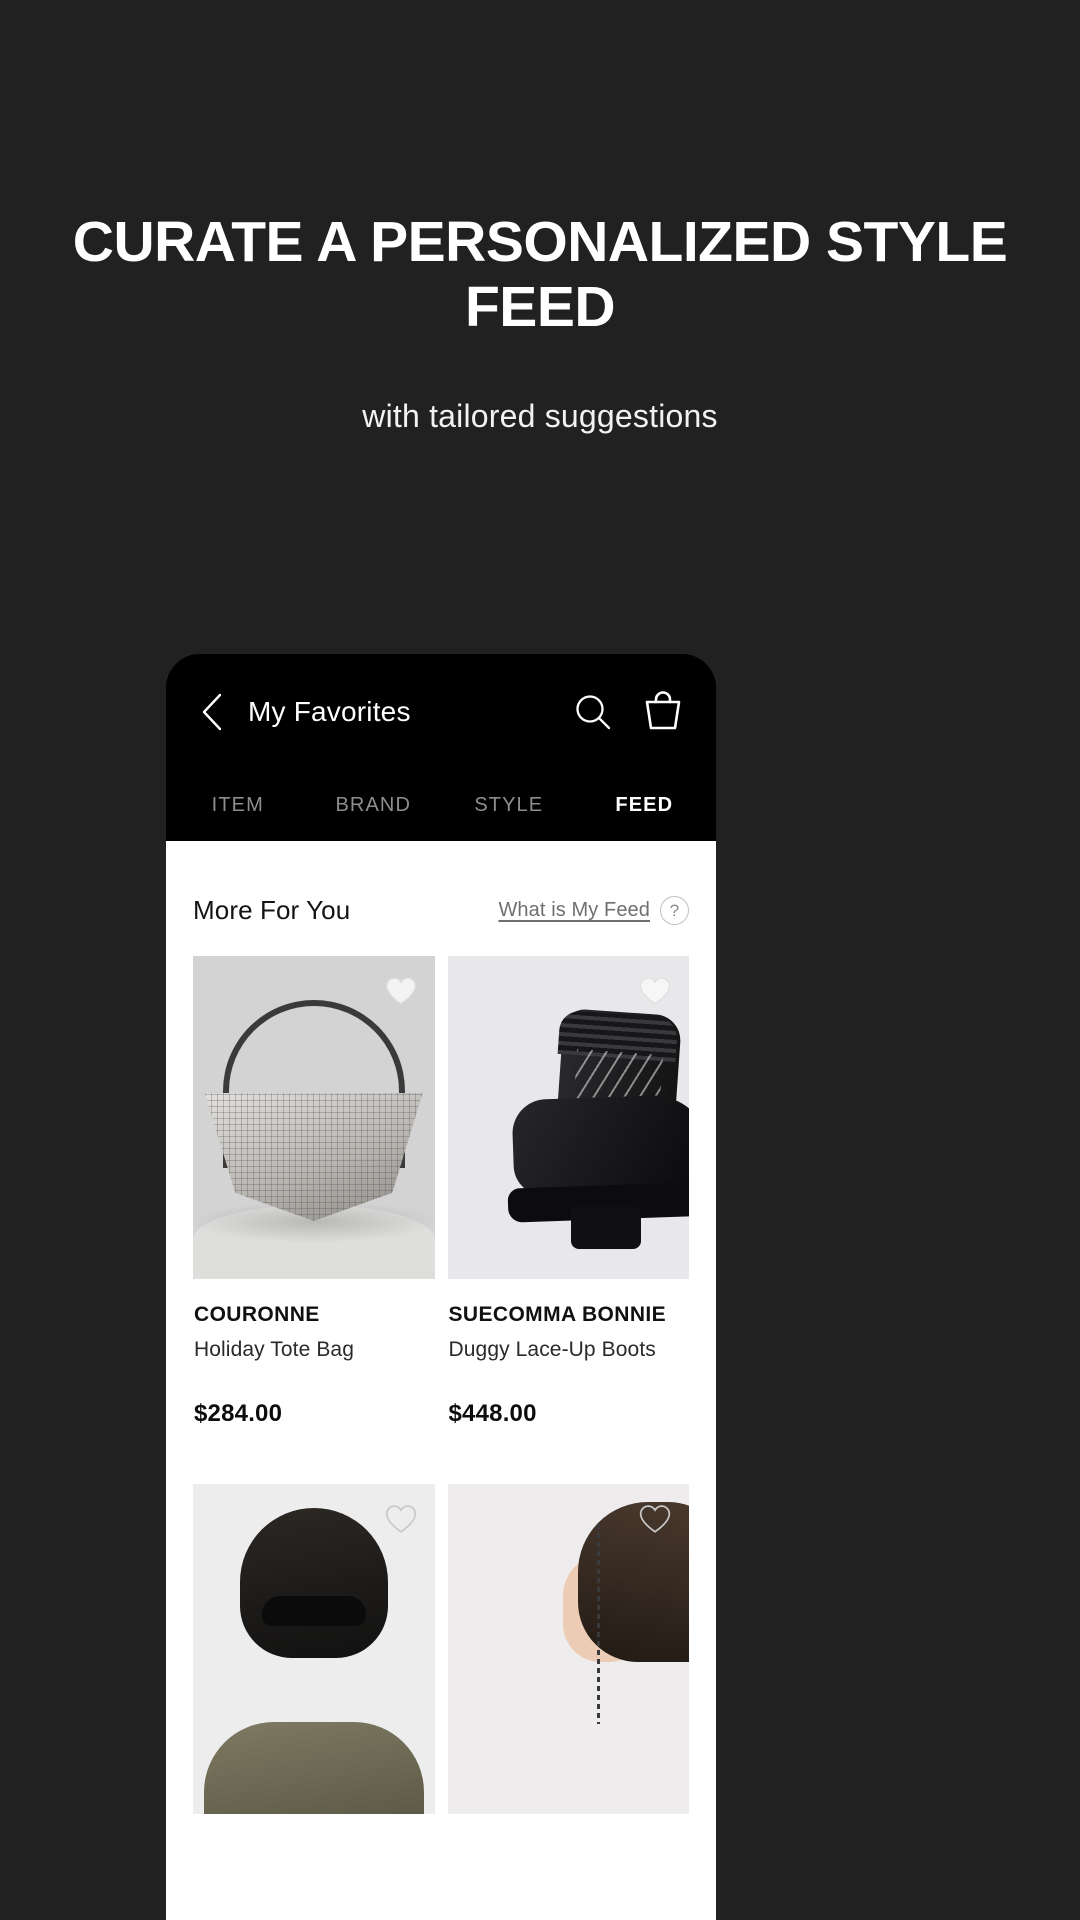 This screenshot has width=1080, height=1920. What do you see at coordinates (257, 1314) in the screenshot?
I see `product-brand: COURONNE` at bounding box center [257, 1314].